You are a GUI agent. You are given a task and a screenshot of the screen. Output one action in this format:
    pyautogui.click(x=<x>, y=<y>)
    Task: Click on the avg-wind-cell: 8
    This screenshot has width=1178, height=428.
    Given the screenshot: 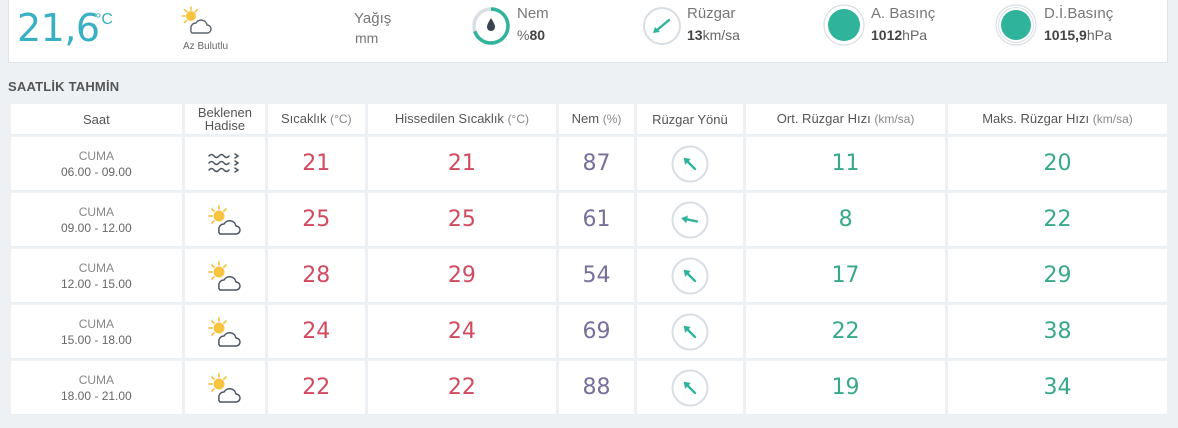 What is the action you would take?
    pyautogui.click(x=845, y=219)
    